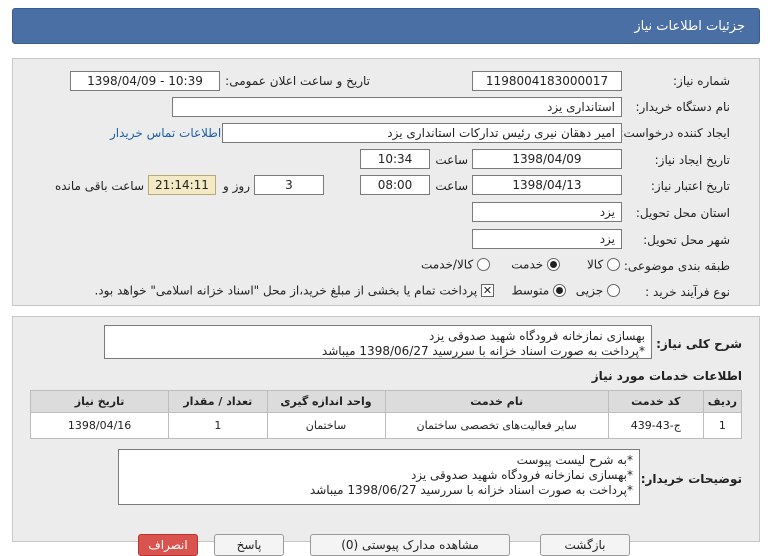 This screenshot has height=556, width=770. What do you see at coordinates (722, 425) in the screenshot?
I see `cell-row: 1` at bounding box center [722, 425].